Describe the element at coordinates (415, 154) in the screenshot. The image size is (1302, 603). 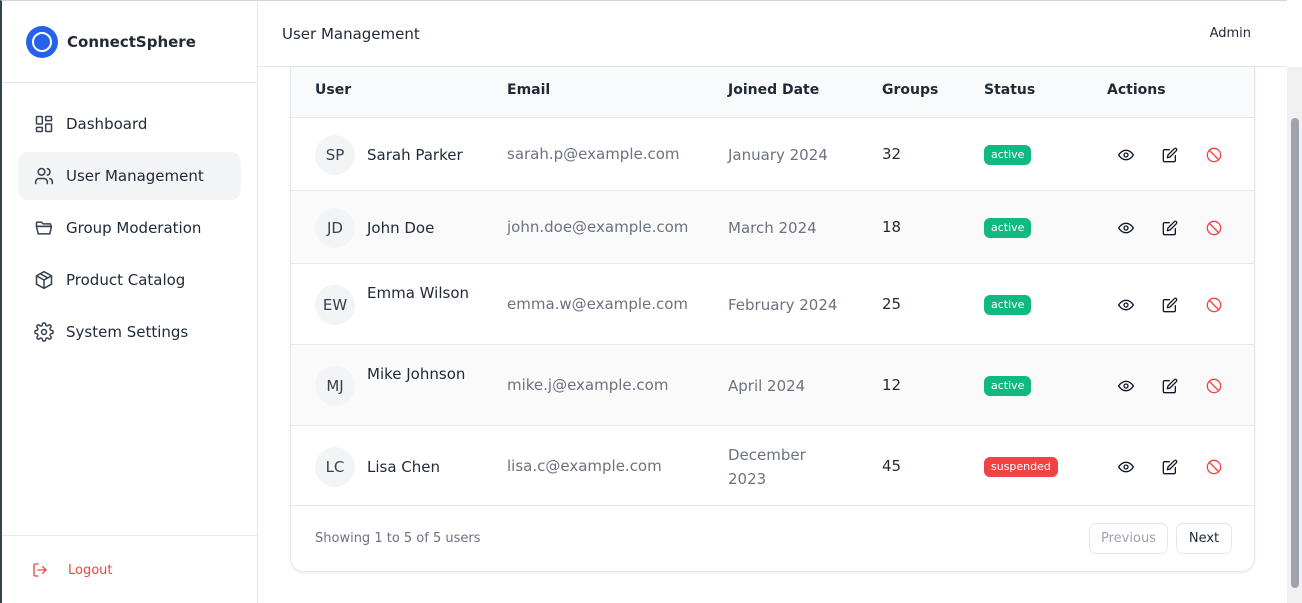
I see `user-name: Sarah Parker` at that location.